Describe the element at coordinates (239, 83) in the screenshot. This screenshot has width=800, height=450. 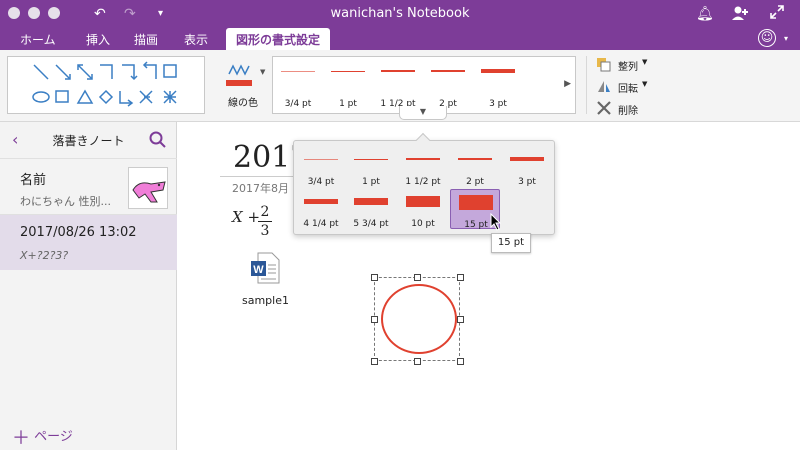
I see `line-color-swatch` at that location.